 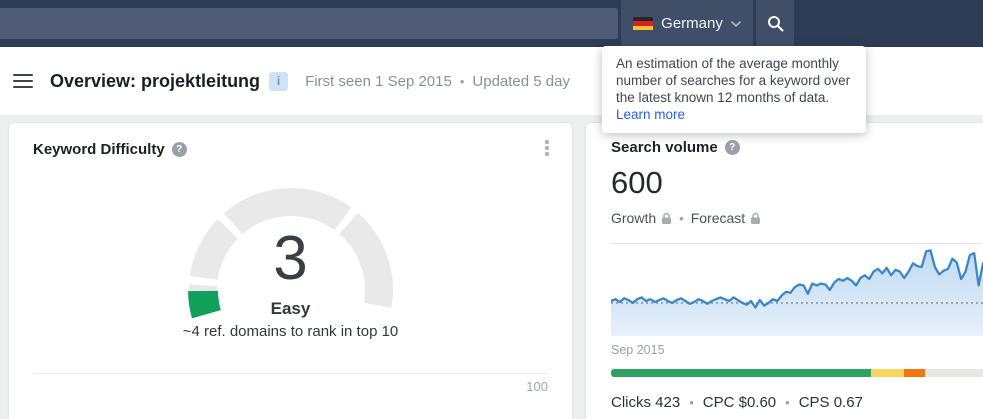 What do you see at coordinates (378, 81) in the screenshot?
I see `first-seen-label: First seen 1 Sep 2015` at bounding box center [378, 81].